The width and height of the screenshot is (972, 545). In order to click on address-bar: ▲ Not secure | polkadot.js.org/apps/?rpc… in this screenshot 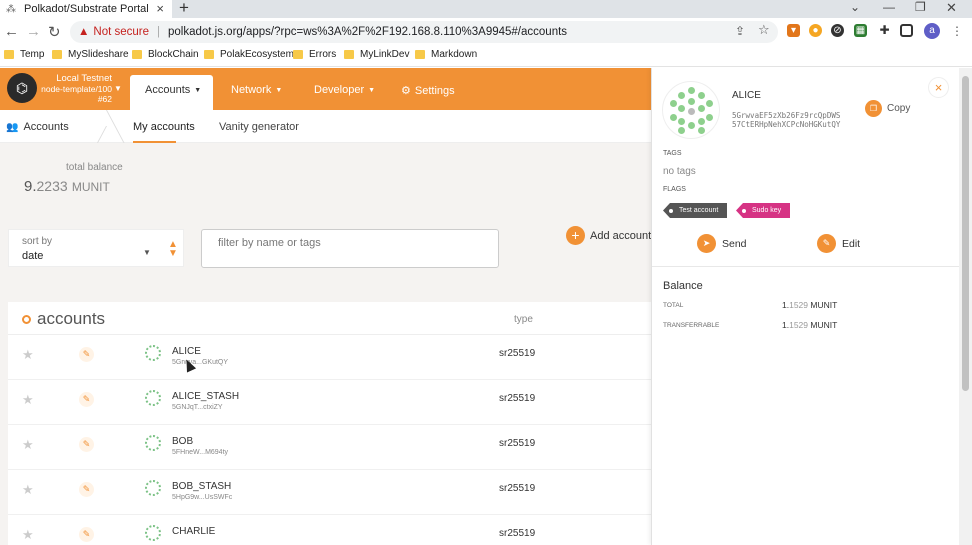, I will do `click(424, 32)`.